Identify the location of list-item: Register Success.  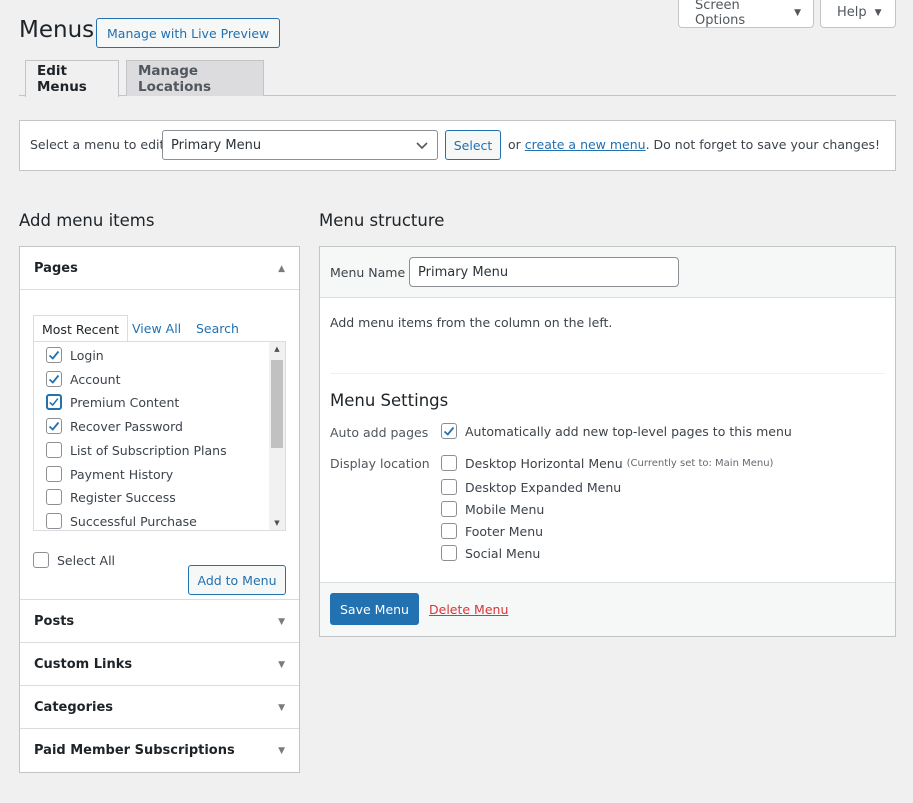
(111, 497).